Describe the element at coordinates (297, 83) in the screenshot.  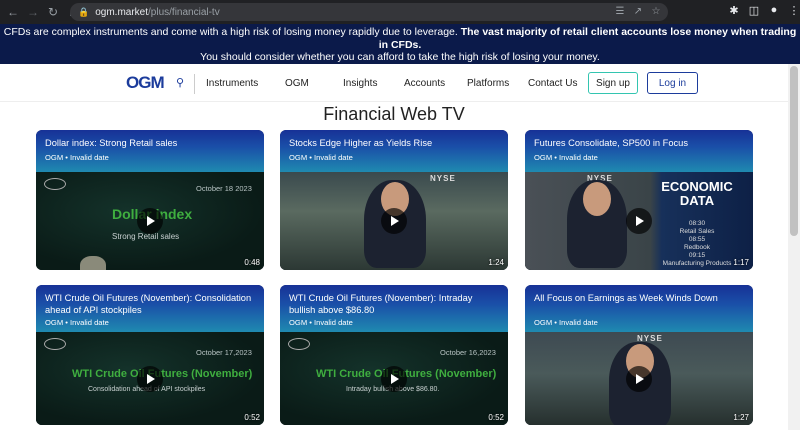
I see `nav-ogm: OGM` at that location.